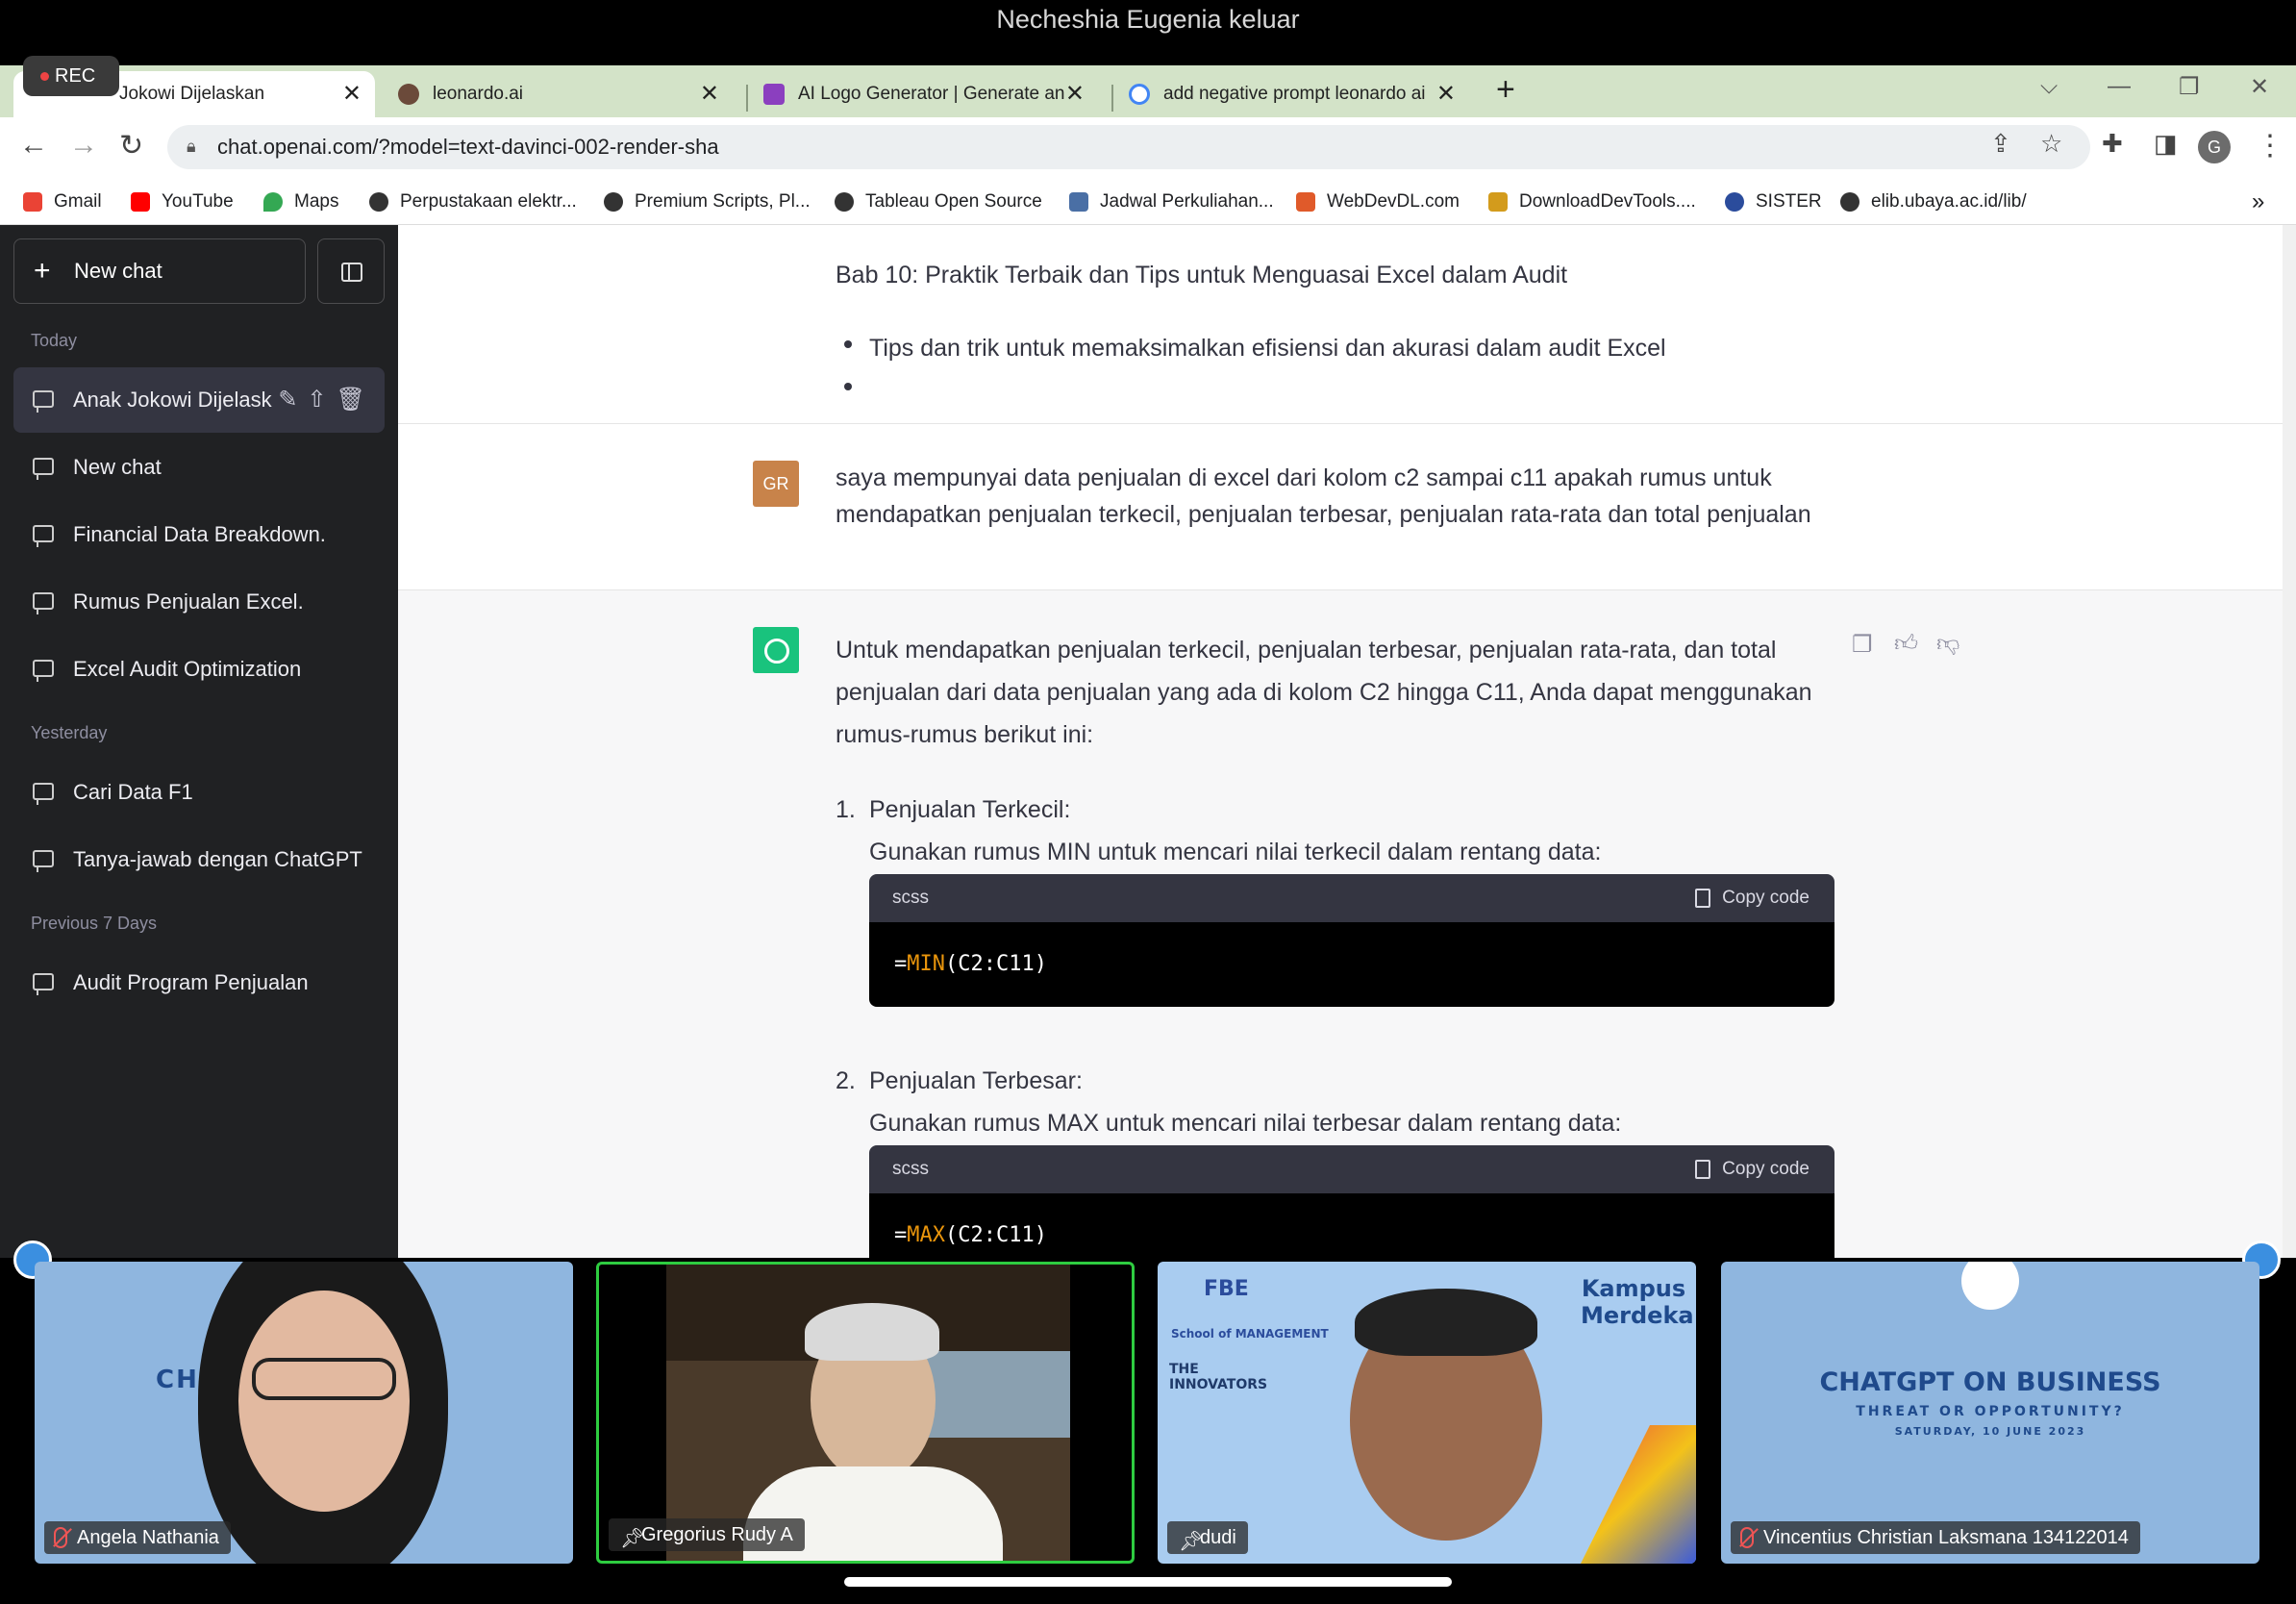 This screenshot has width=2296, height=1604. I want to click on list-number: 1., so click(846, 809).